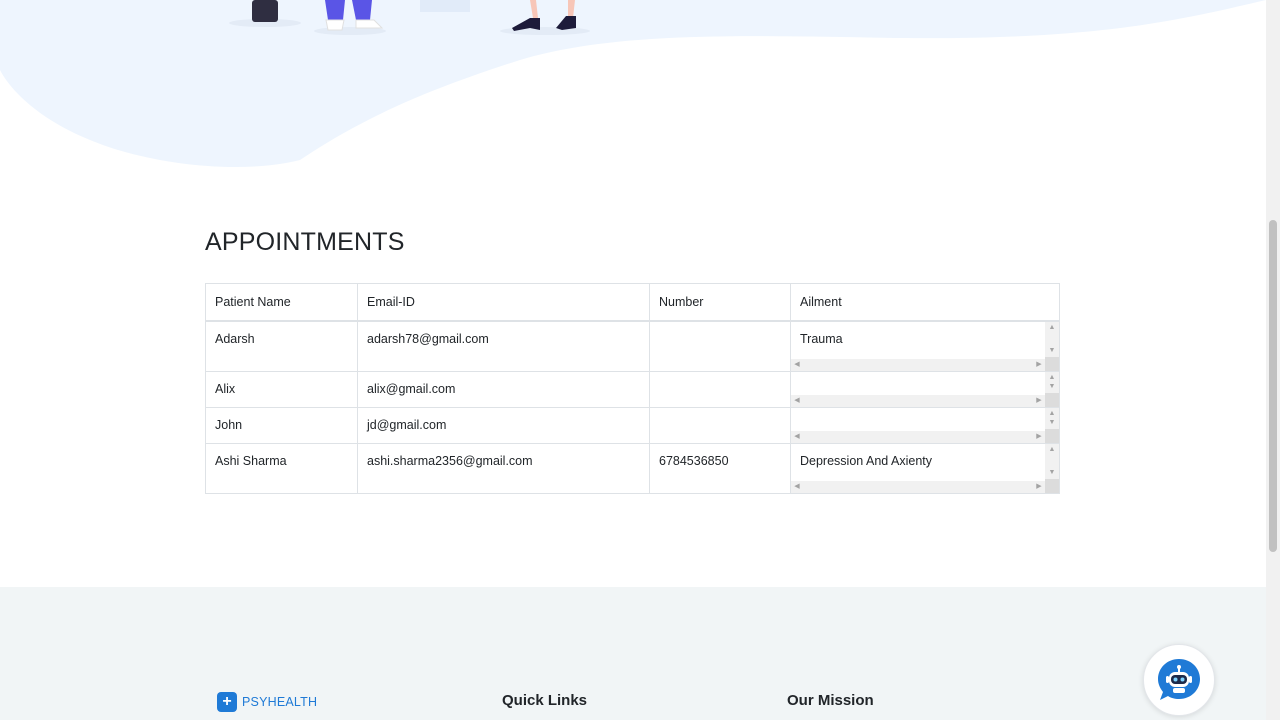 The height and width of the screenshot is (720, 1280). What do you see at coordinates (503, 425) in the screenshot?
I see `email-cell: jd@gmail.com` at bounding box center [503, 425].